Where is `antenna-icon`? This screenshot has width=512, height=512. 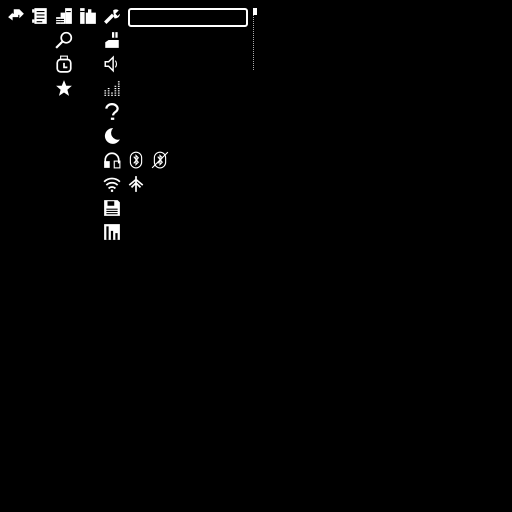 antenna-icon is located at coordinates (136, 184).